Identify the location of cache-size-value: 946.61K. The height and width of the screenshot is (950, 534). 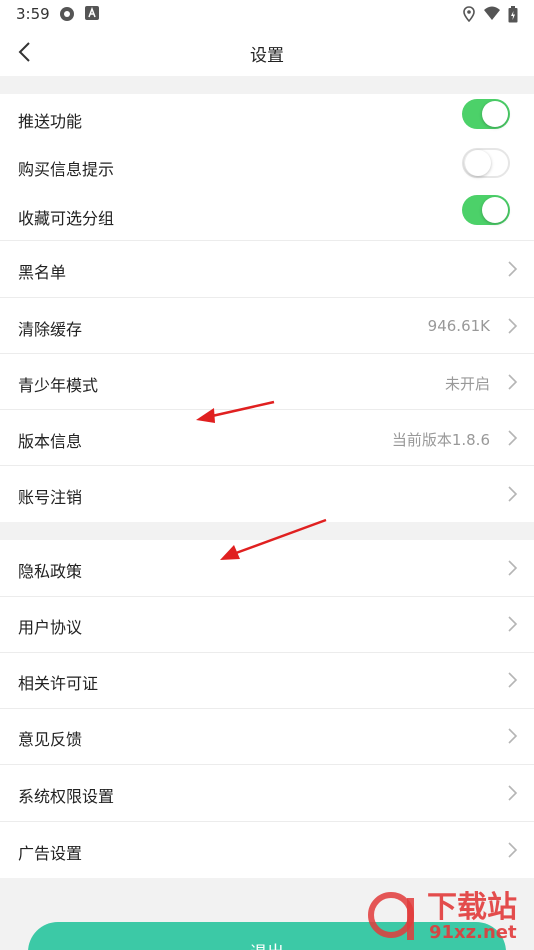
(458, 326).